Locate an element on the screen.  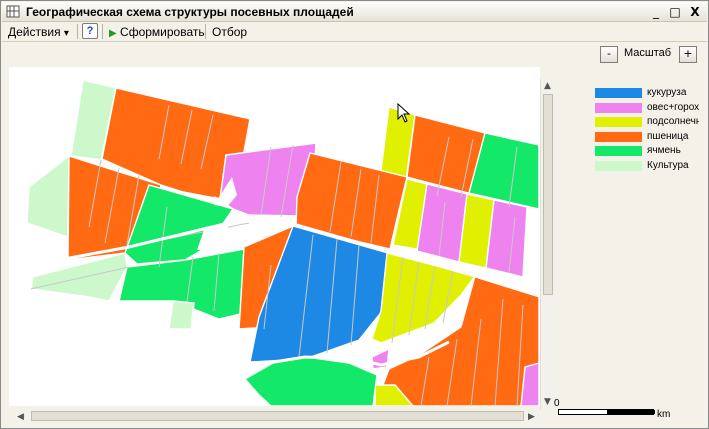
zoom-in-button: + is located at coordinates (688, 54).